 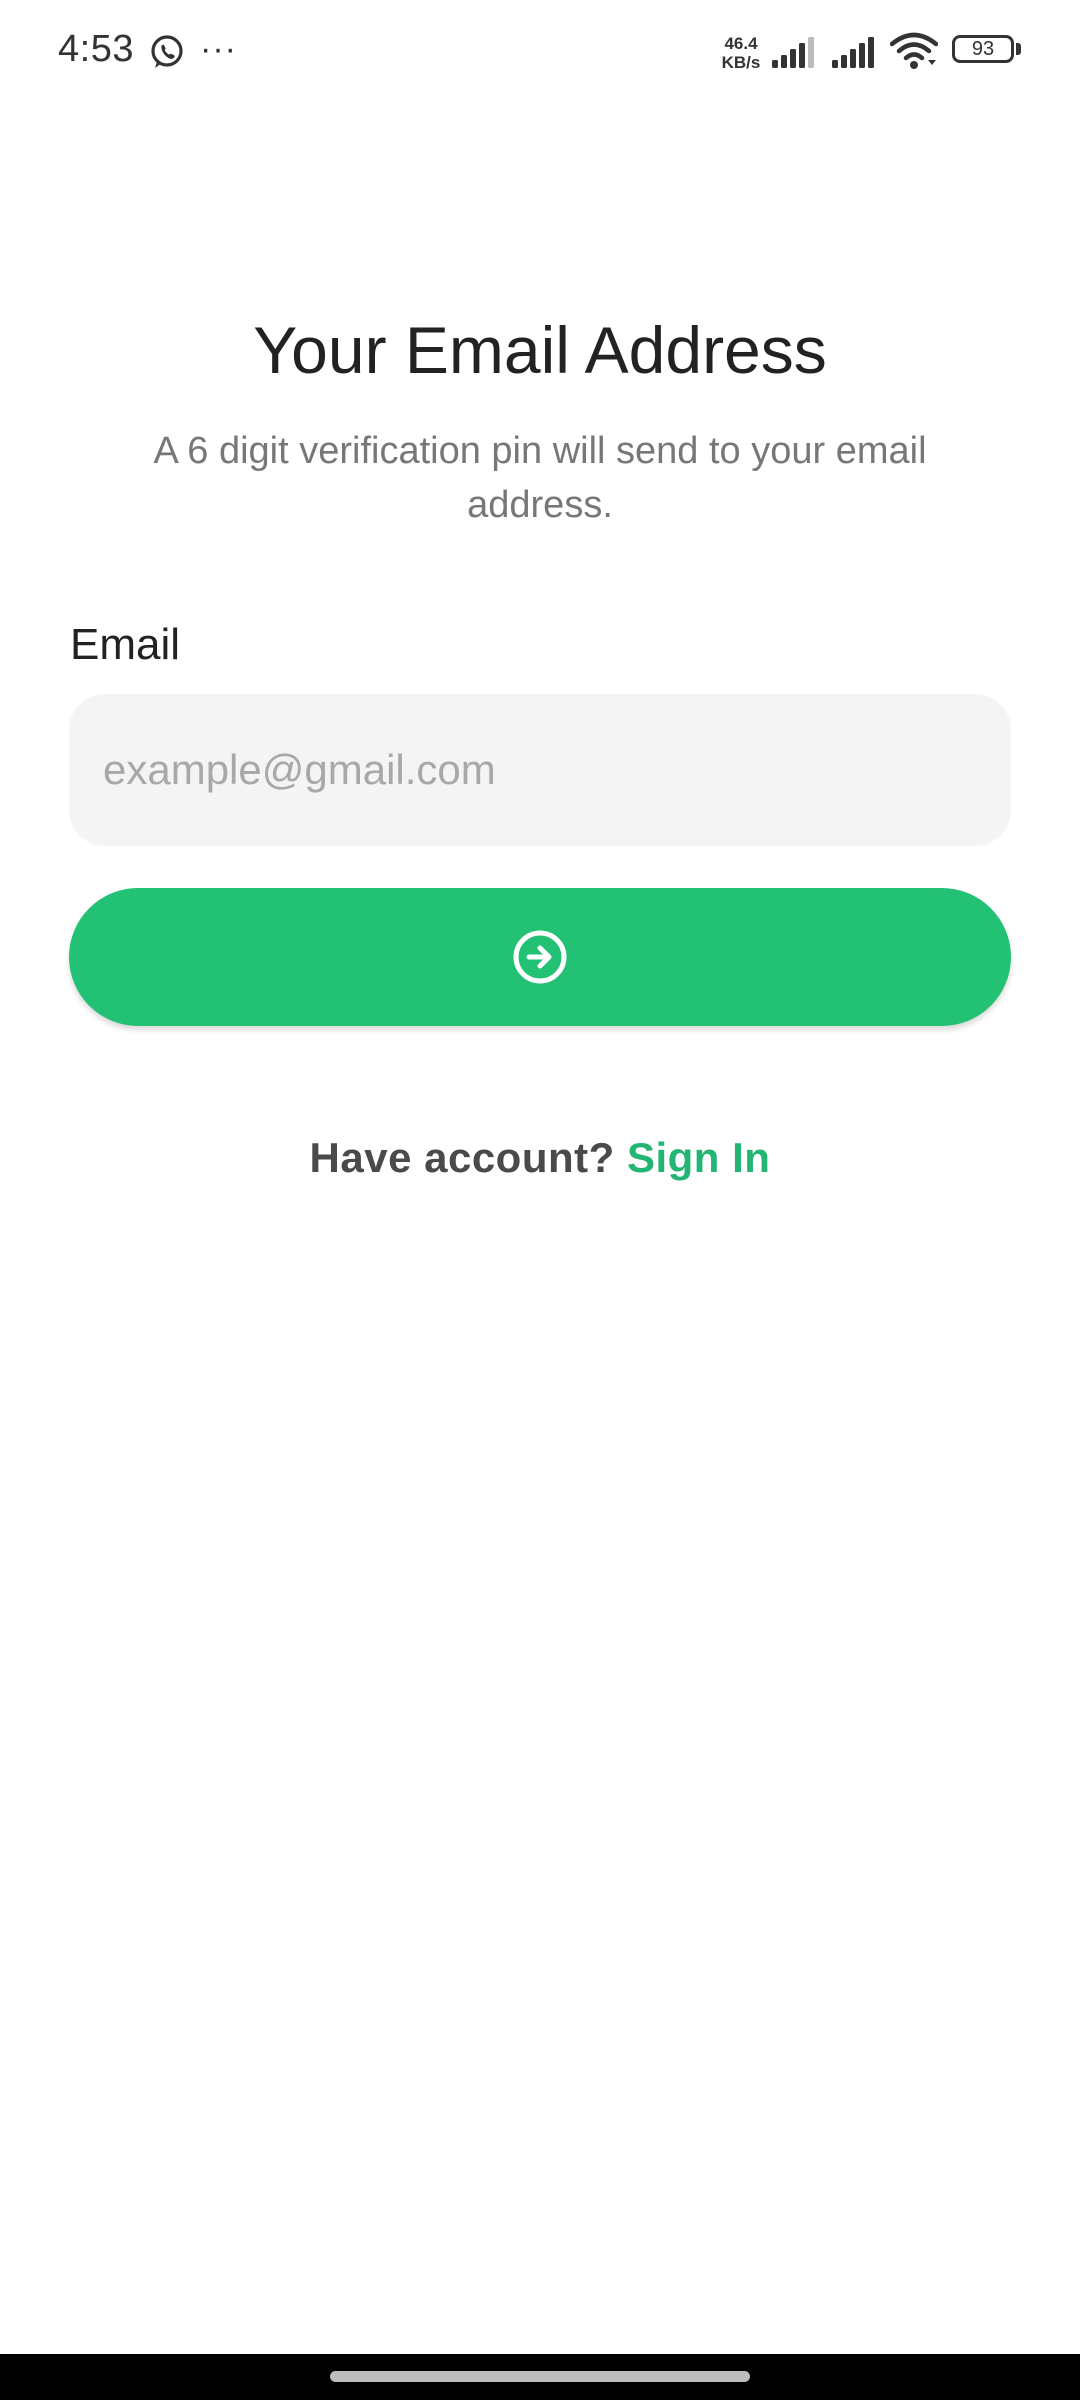 What do you see at coordinates (540, 350) in the screenshot?
I see `page-title: Your Email Address` at bounding box center [540, 350].